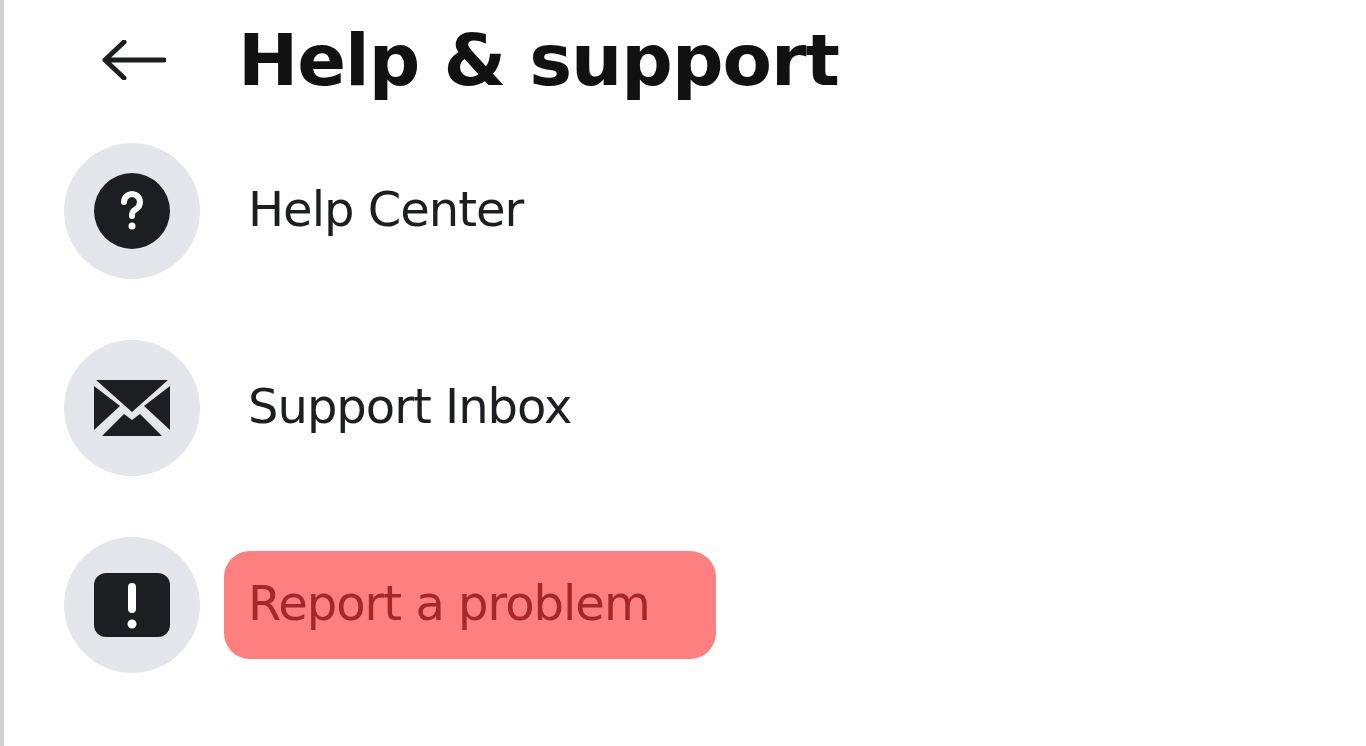 The height and width of the screenshot is (746, 1366). Describe the element at coordinates (132, 604) in the screenshot. I see `exclamation-icon` at that location.